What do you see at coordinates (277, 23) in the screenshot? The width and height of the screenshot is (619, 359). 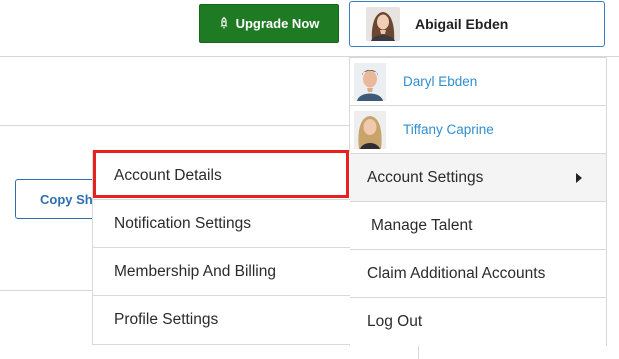 I see `upgrade-now-label: Upgrade Now` at bounding box center [277, 23].